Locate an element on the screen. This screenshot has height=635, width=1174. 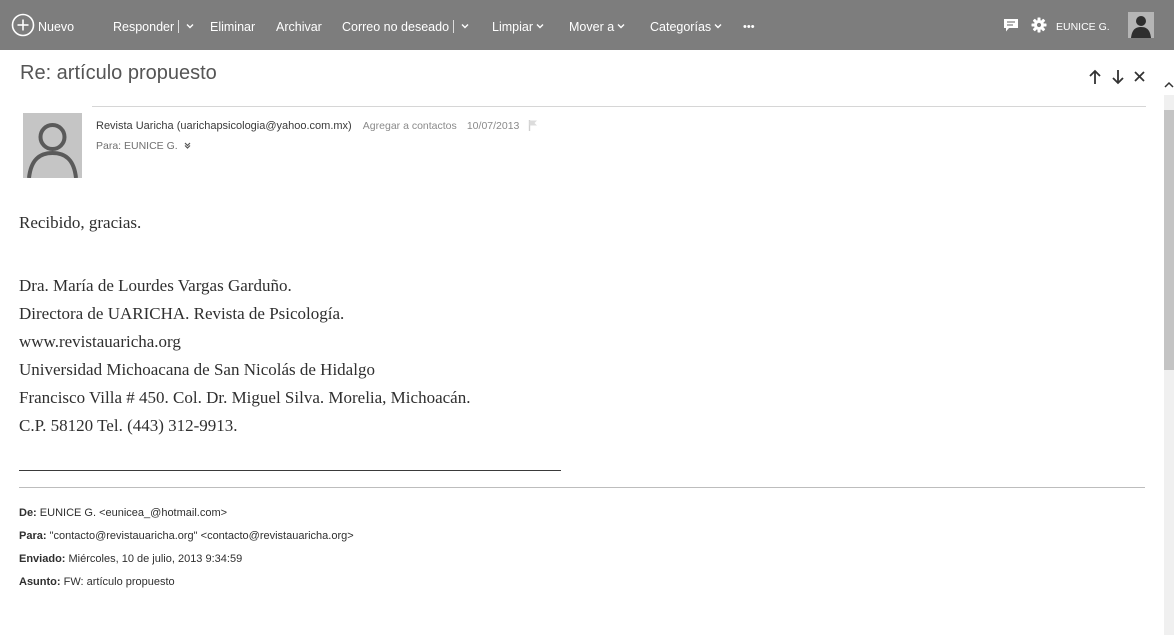
chat-icon is located at coordinates (1011, 25).